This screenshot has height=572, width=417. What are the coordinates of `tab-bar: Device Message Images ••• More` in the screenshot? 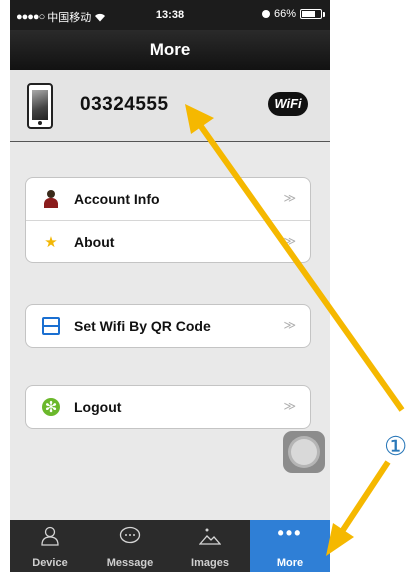 It's located at (170, 546).